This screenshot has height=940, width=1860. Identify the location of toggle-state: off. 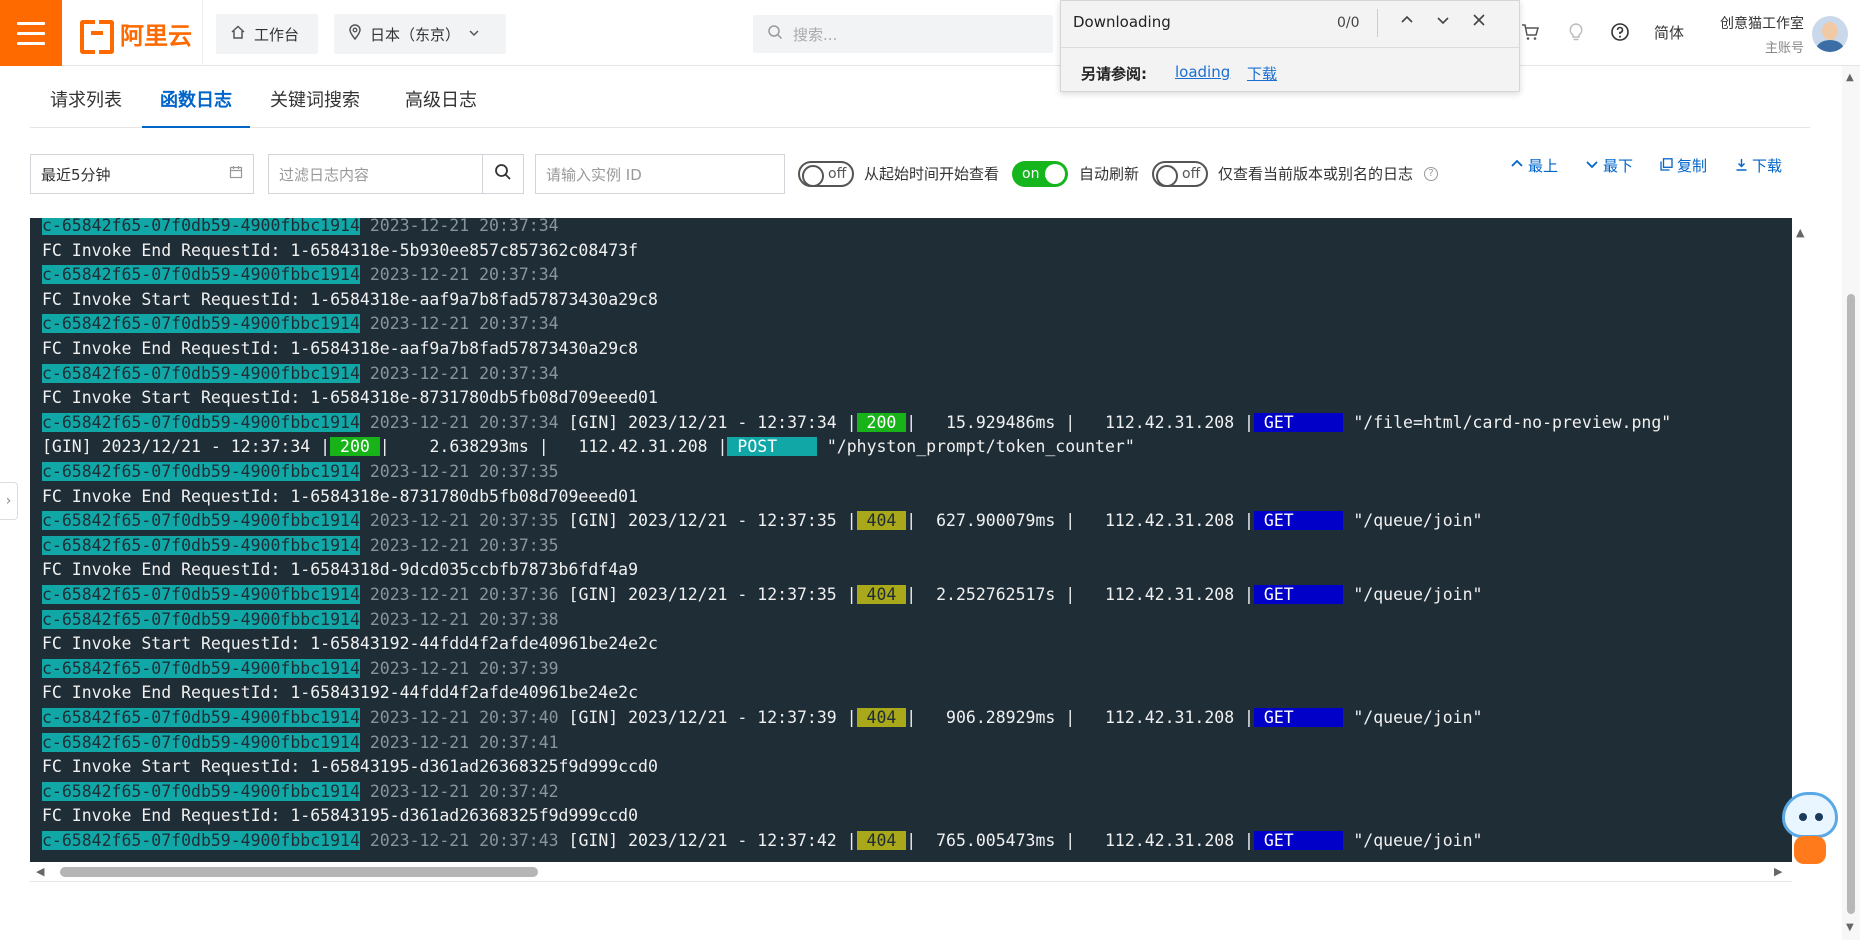
(1191, 174).